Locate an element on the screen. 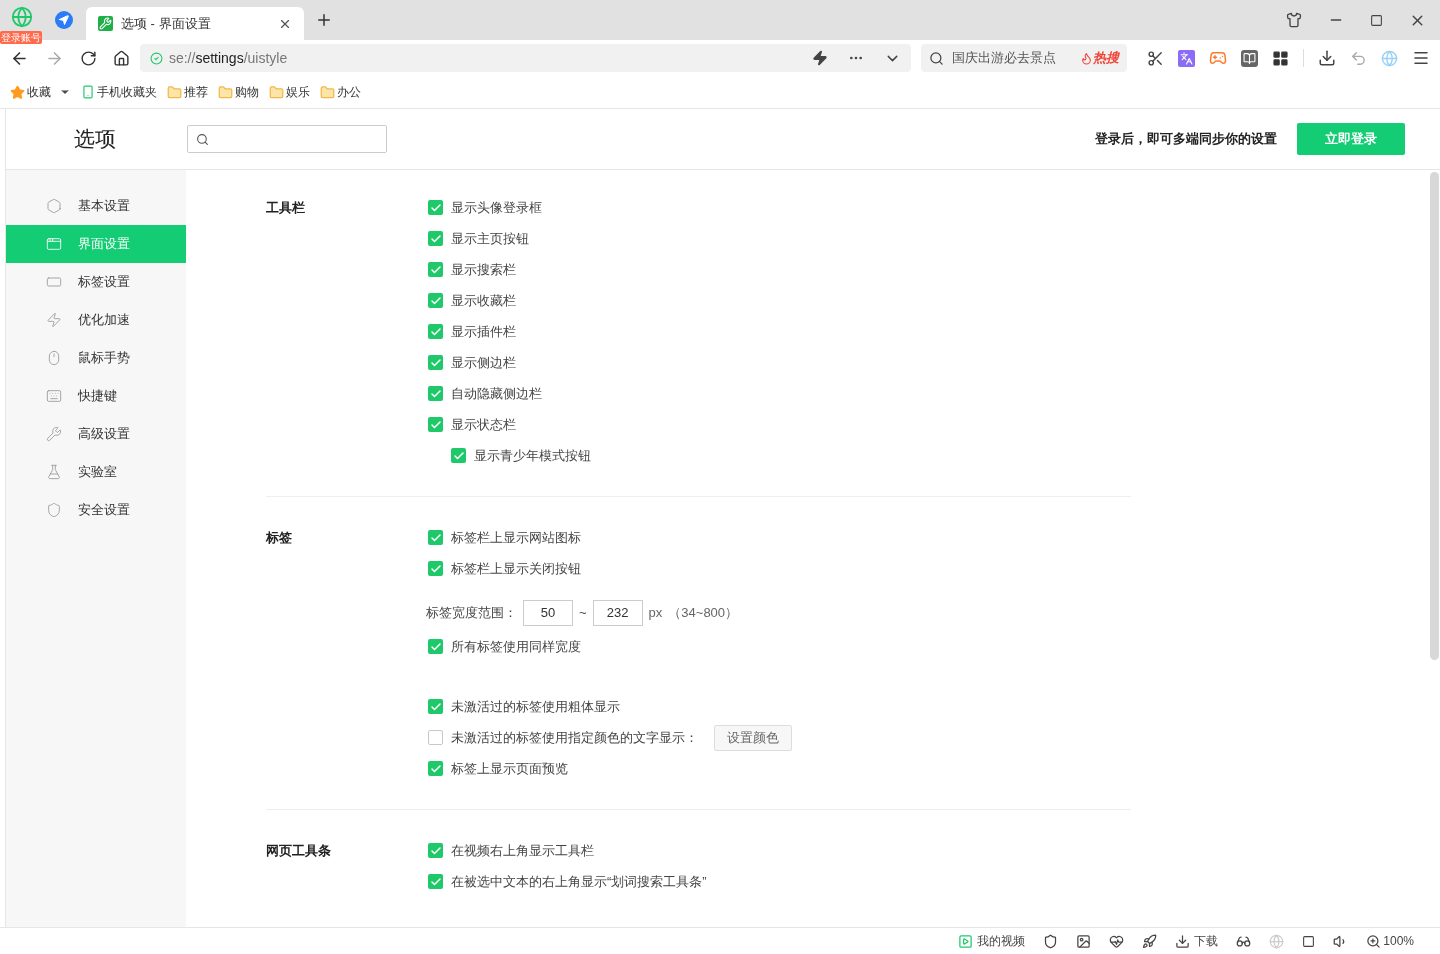 This screenshot has height=954, width=1440. option-label: 显示青少年模式按钮 is located at coordinates (532, 455).